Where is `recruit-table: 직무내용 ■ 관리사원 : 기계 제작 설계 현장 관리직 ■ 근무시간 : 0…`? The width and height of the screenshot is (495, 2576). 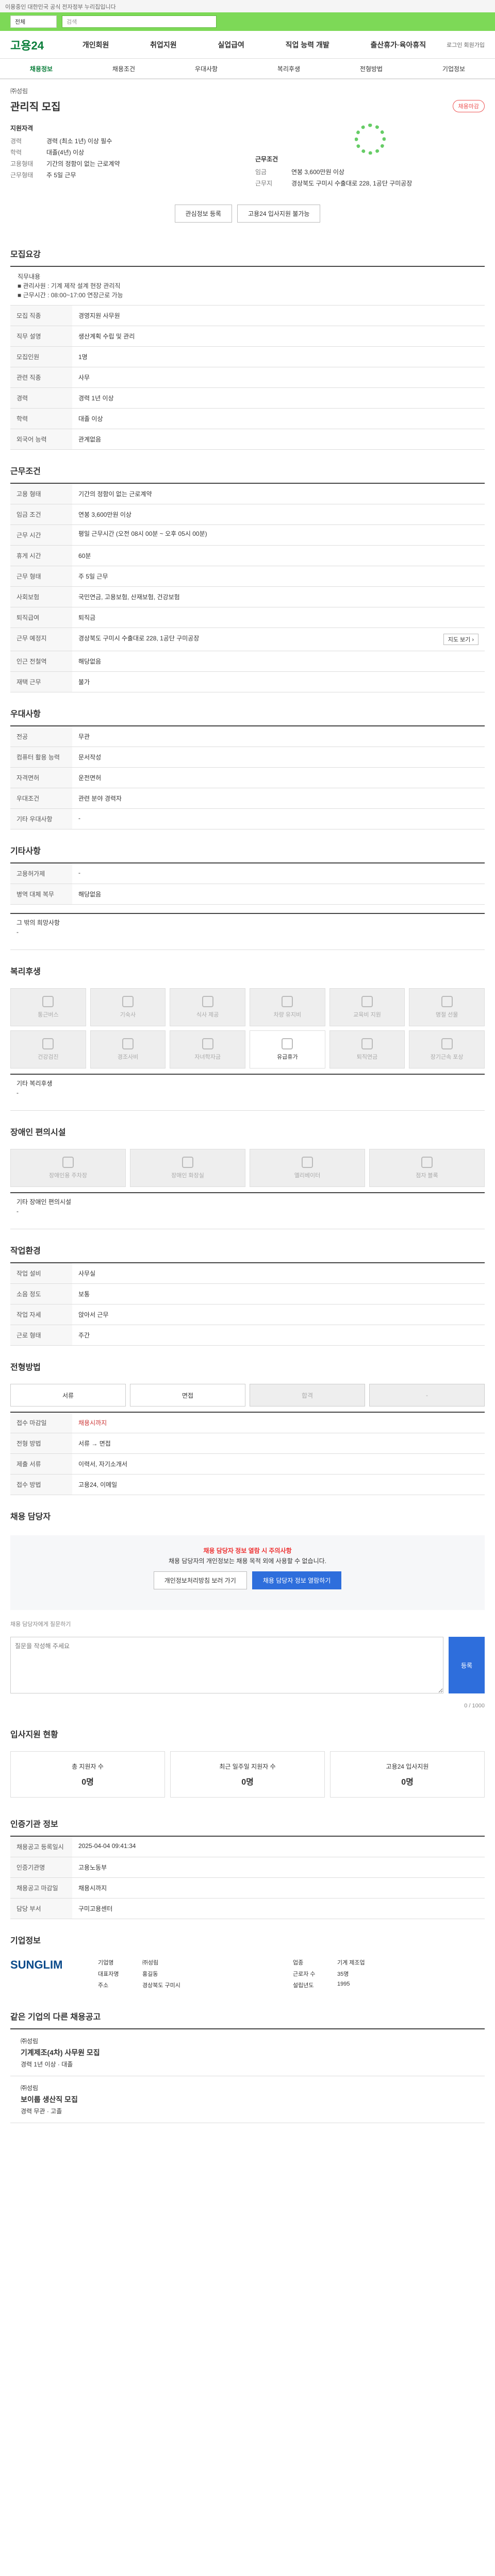 recruit-table: 직무내용 ■ 관리사원 : 기계 제작 설계 현장 관리직 ■ 근무시간 : 0… is located at coordinates (247, 358).